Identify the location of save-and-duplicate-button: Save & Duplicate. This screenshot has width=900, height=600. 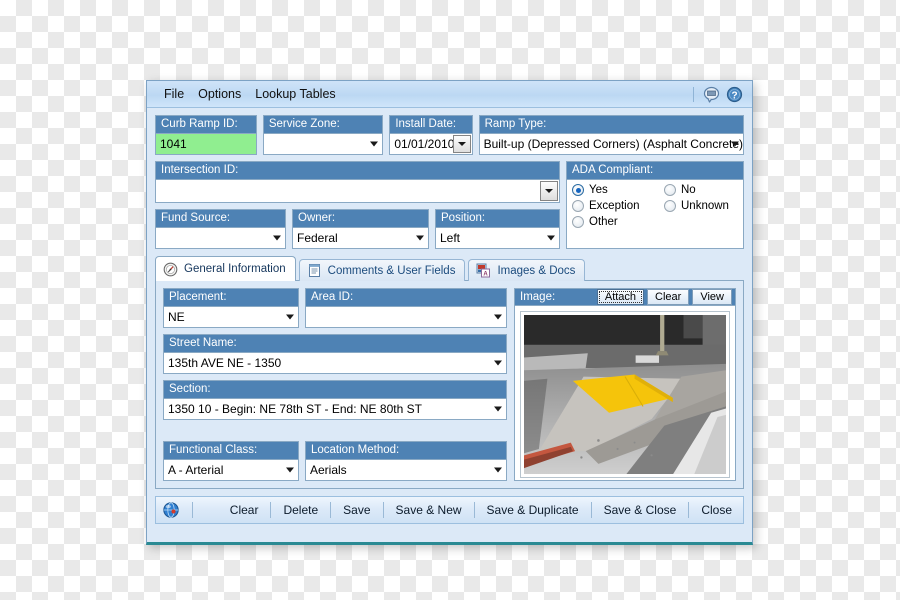
(533, 510).